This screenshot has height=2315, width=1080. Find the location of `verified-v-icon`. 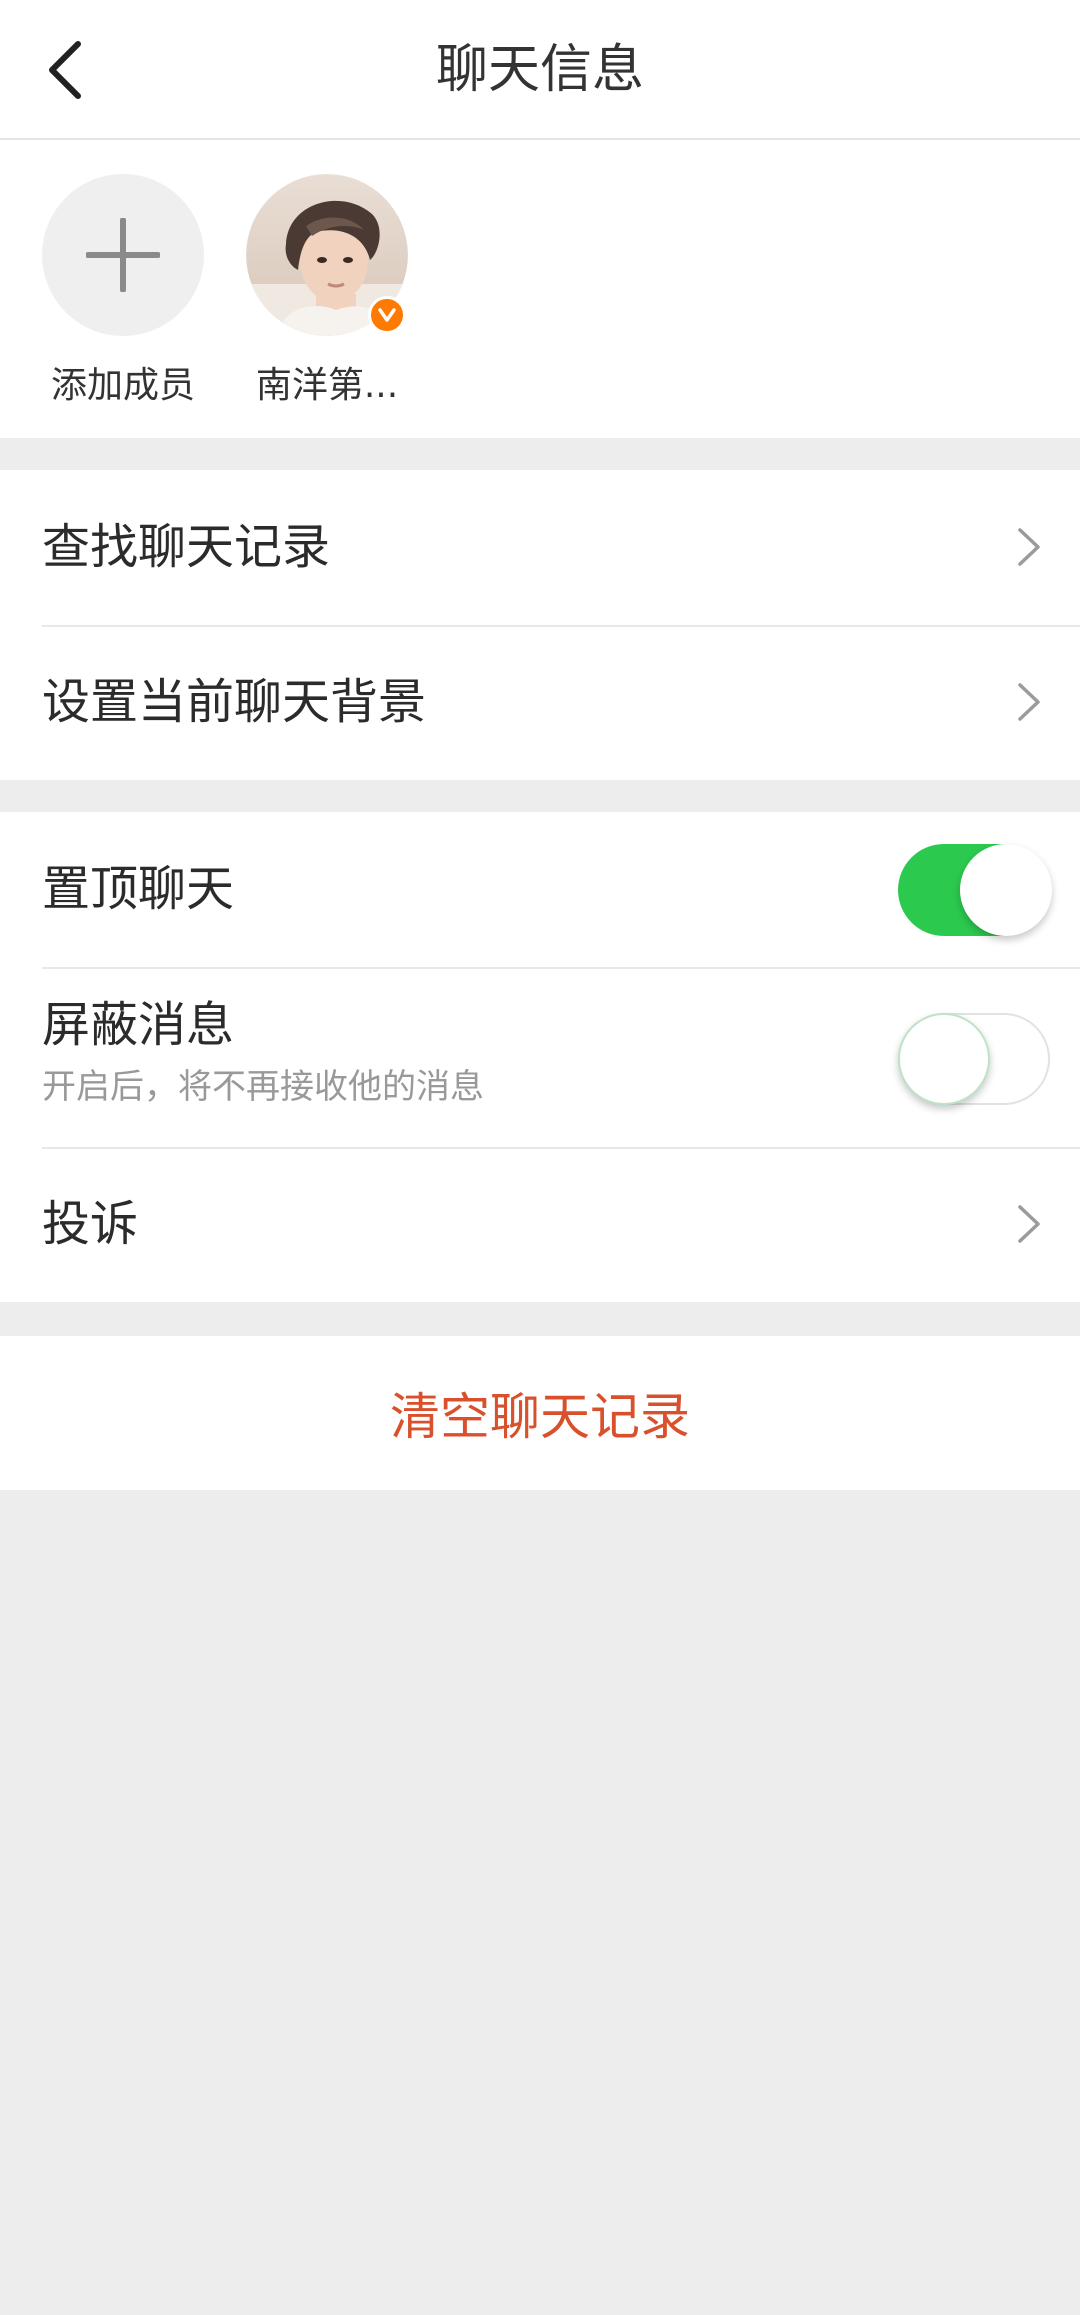

verified-v-icon is located at coordinates (387, 315).